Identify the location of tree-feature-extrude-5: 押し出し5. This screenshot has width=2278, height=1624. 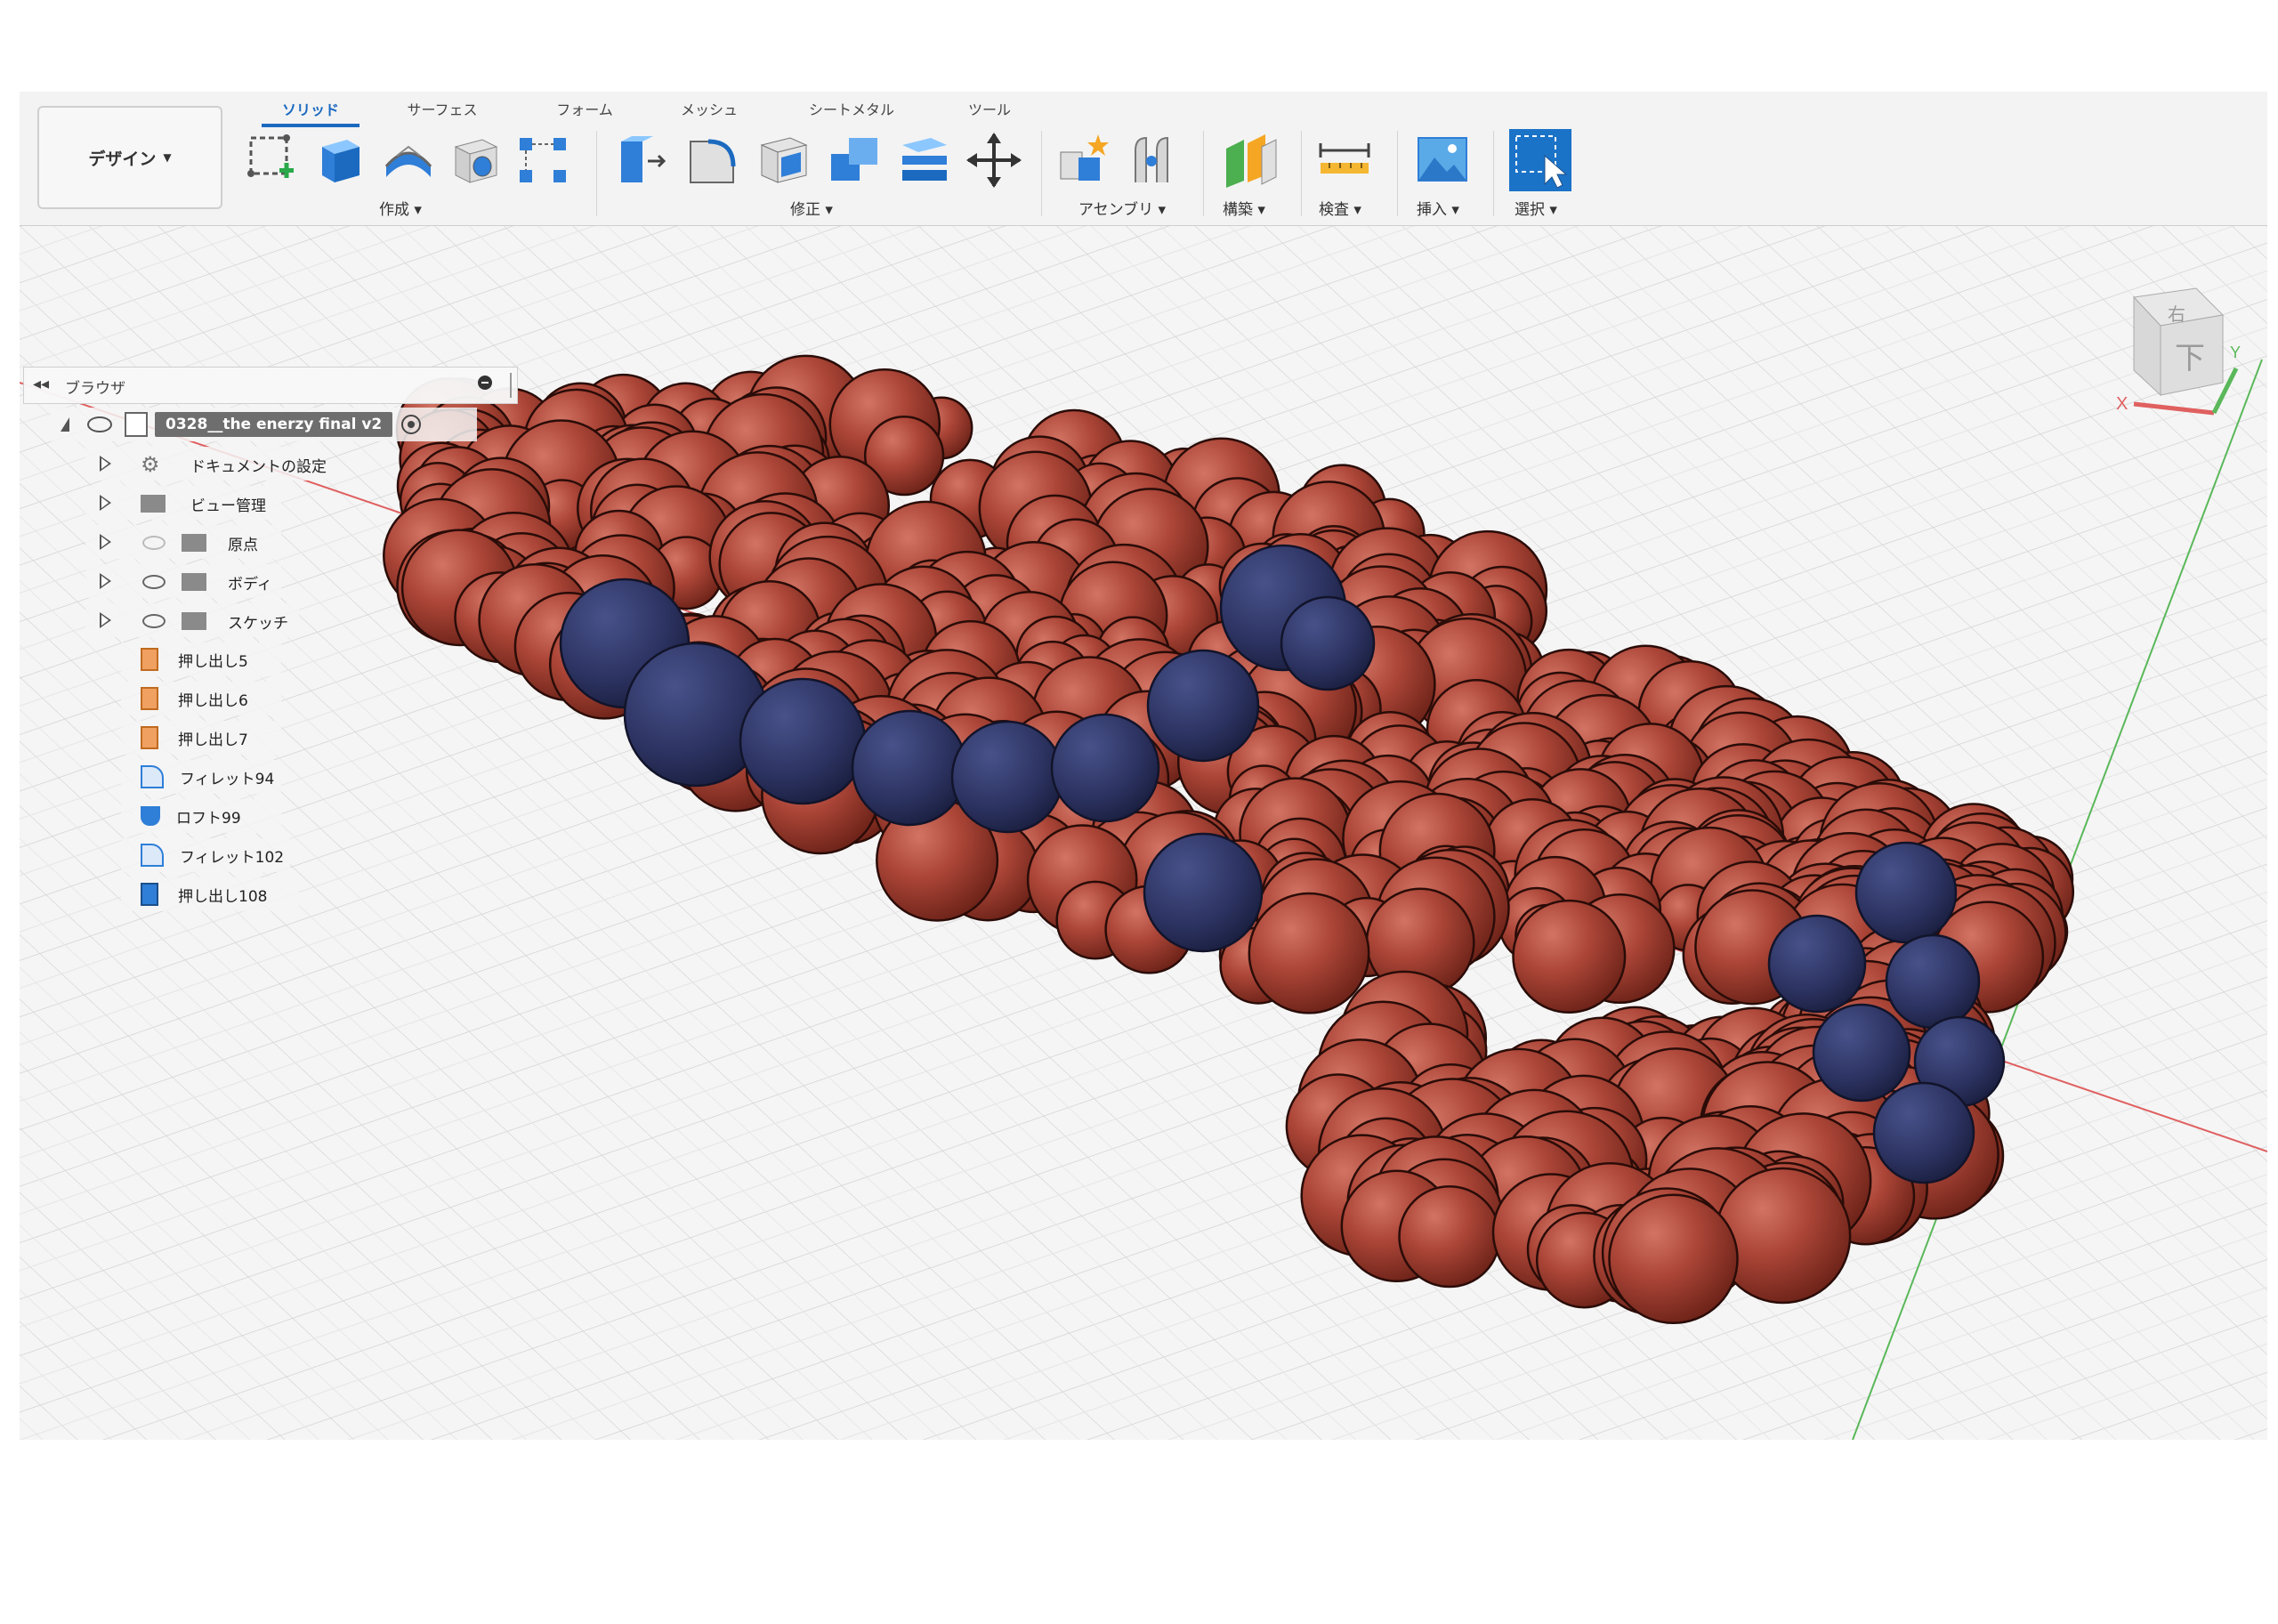
(201, 659).